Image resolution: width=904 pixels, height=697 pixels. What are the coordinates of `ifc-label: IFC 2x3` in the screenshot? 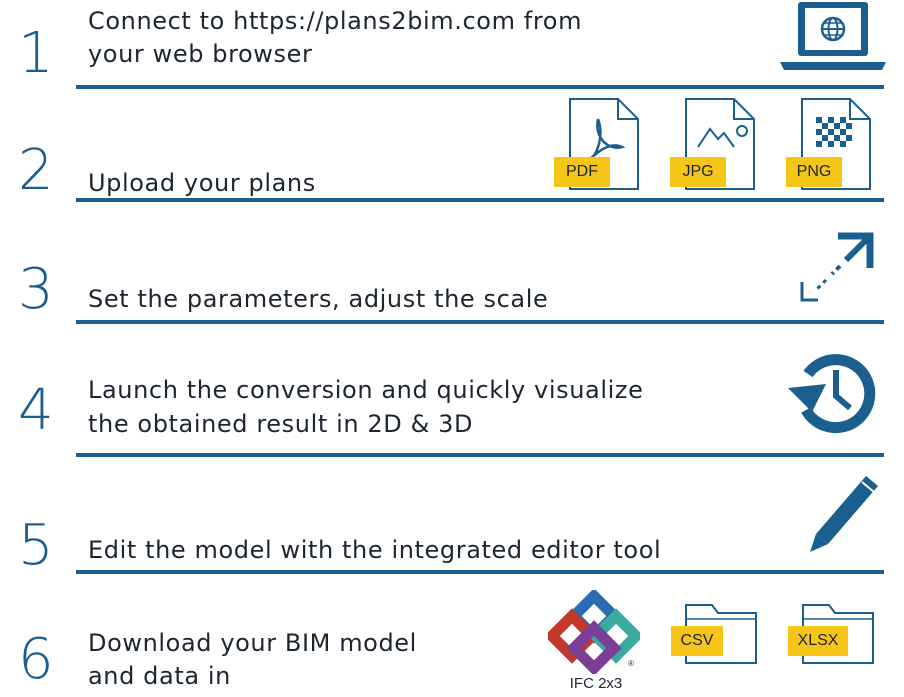 It's located at (596, 683).